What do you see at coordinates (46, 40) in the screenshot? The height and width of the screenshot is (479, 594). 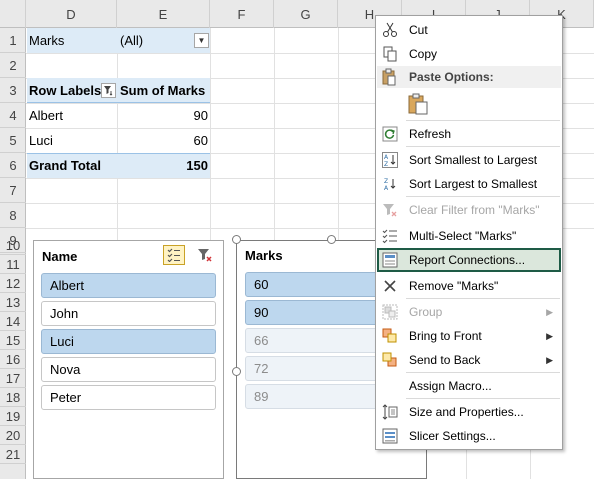 I see `pivot-filter-label: Marks` at bounding box center [46, 40].